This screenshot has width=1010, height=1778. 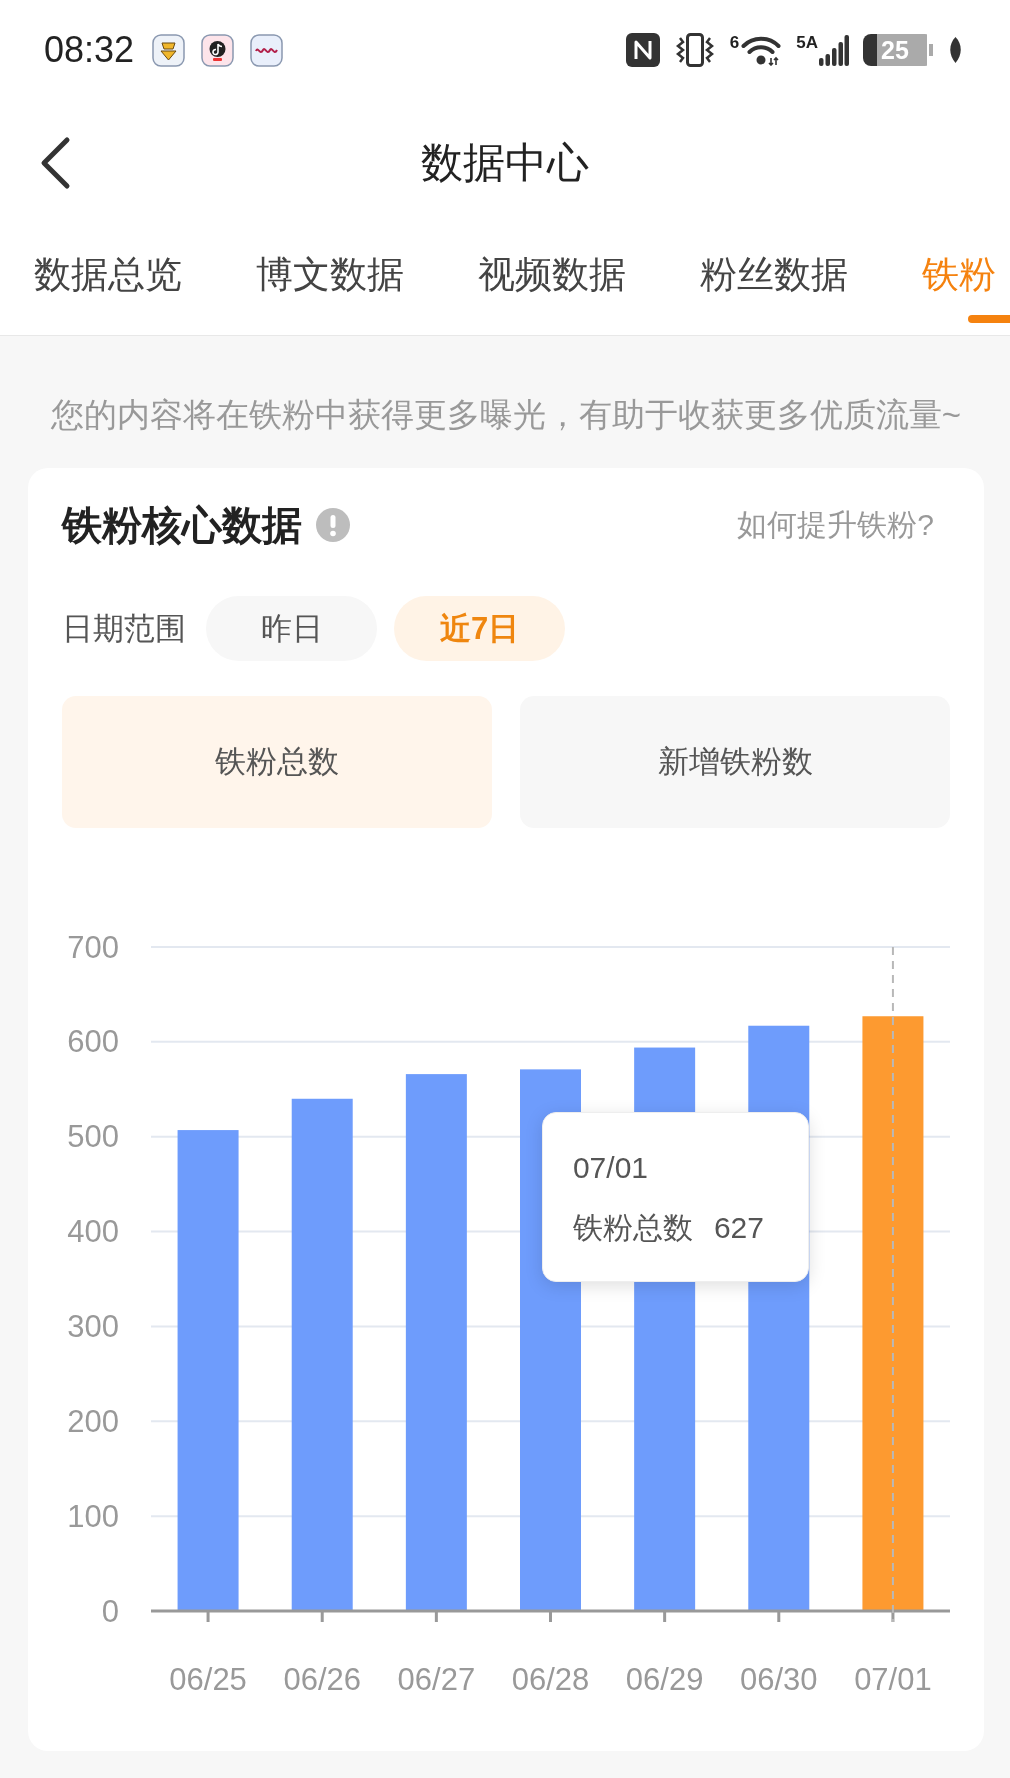 What do you see at coordinates (552, 280) in the screenshot?
I see `tab: 视频数据` at bounding box center [552, 280].